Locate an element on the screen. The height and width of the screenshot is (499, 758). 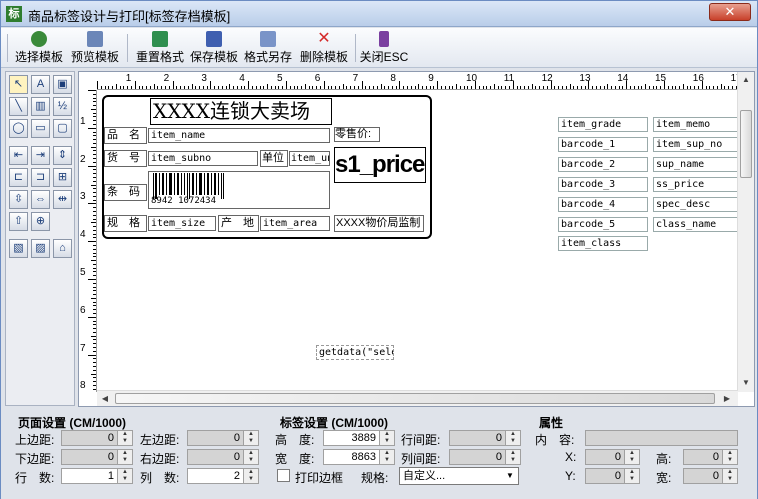
bring-forward-icon: ⇧ is located at coordinates (18, 221).